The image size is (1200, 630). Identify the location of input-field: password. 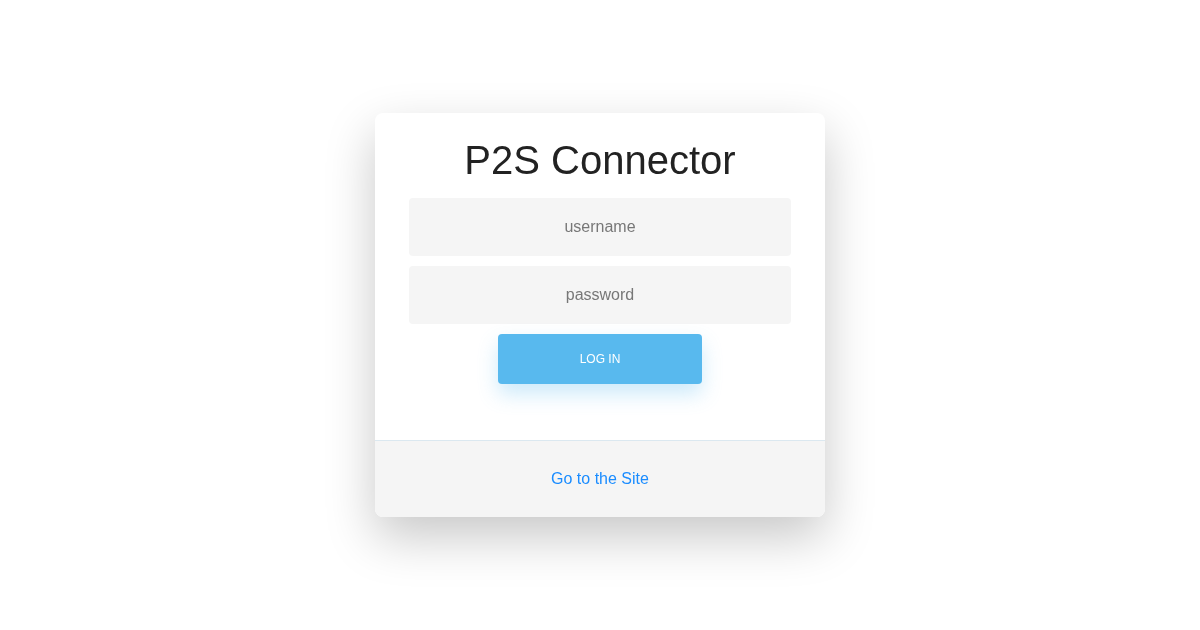
(600, 295).